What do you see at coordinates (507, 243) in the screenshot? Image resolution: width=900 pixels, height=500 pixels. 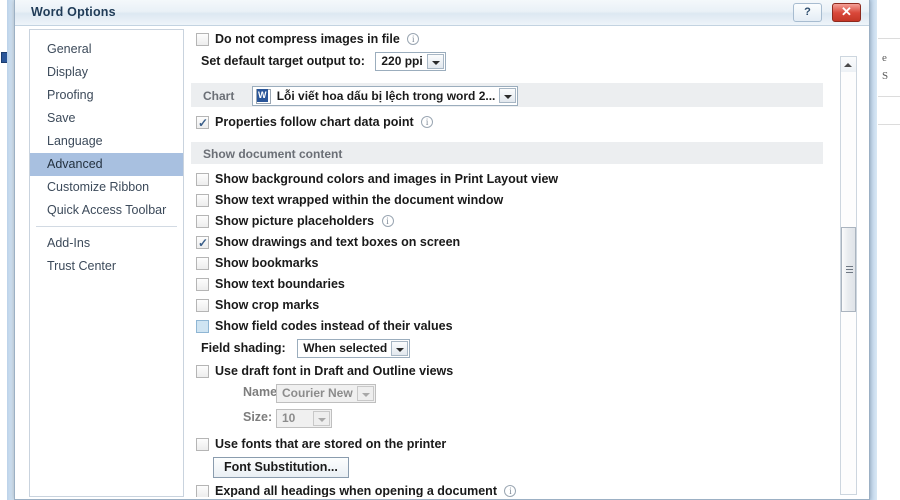 I see `row-show-drawings: Show drawings and text boxes on screen` at bounding box center [507, 243].